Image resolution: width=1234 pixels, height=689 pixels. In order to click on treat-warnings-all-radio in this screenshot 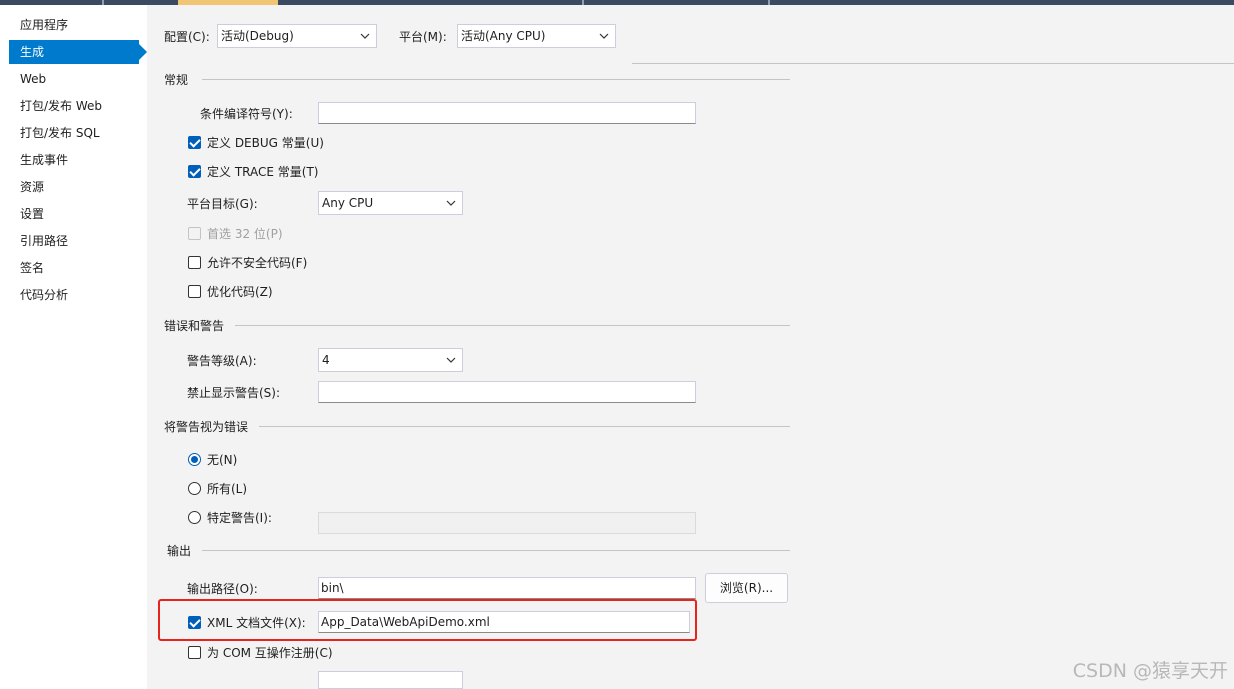, I will do `click(194, 488)`.